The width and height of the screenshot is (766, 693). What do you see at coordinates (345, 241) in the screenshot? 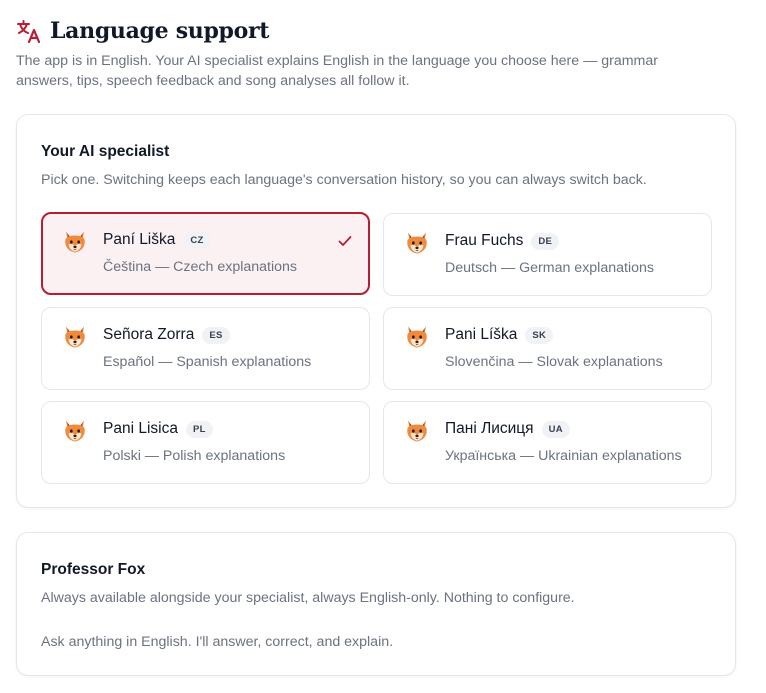
I see `checkmark-icon` at bounding box center [345, 241].